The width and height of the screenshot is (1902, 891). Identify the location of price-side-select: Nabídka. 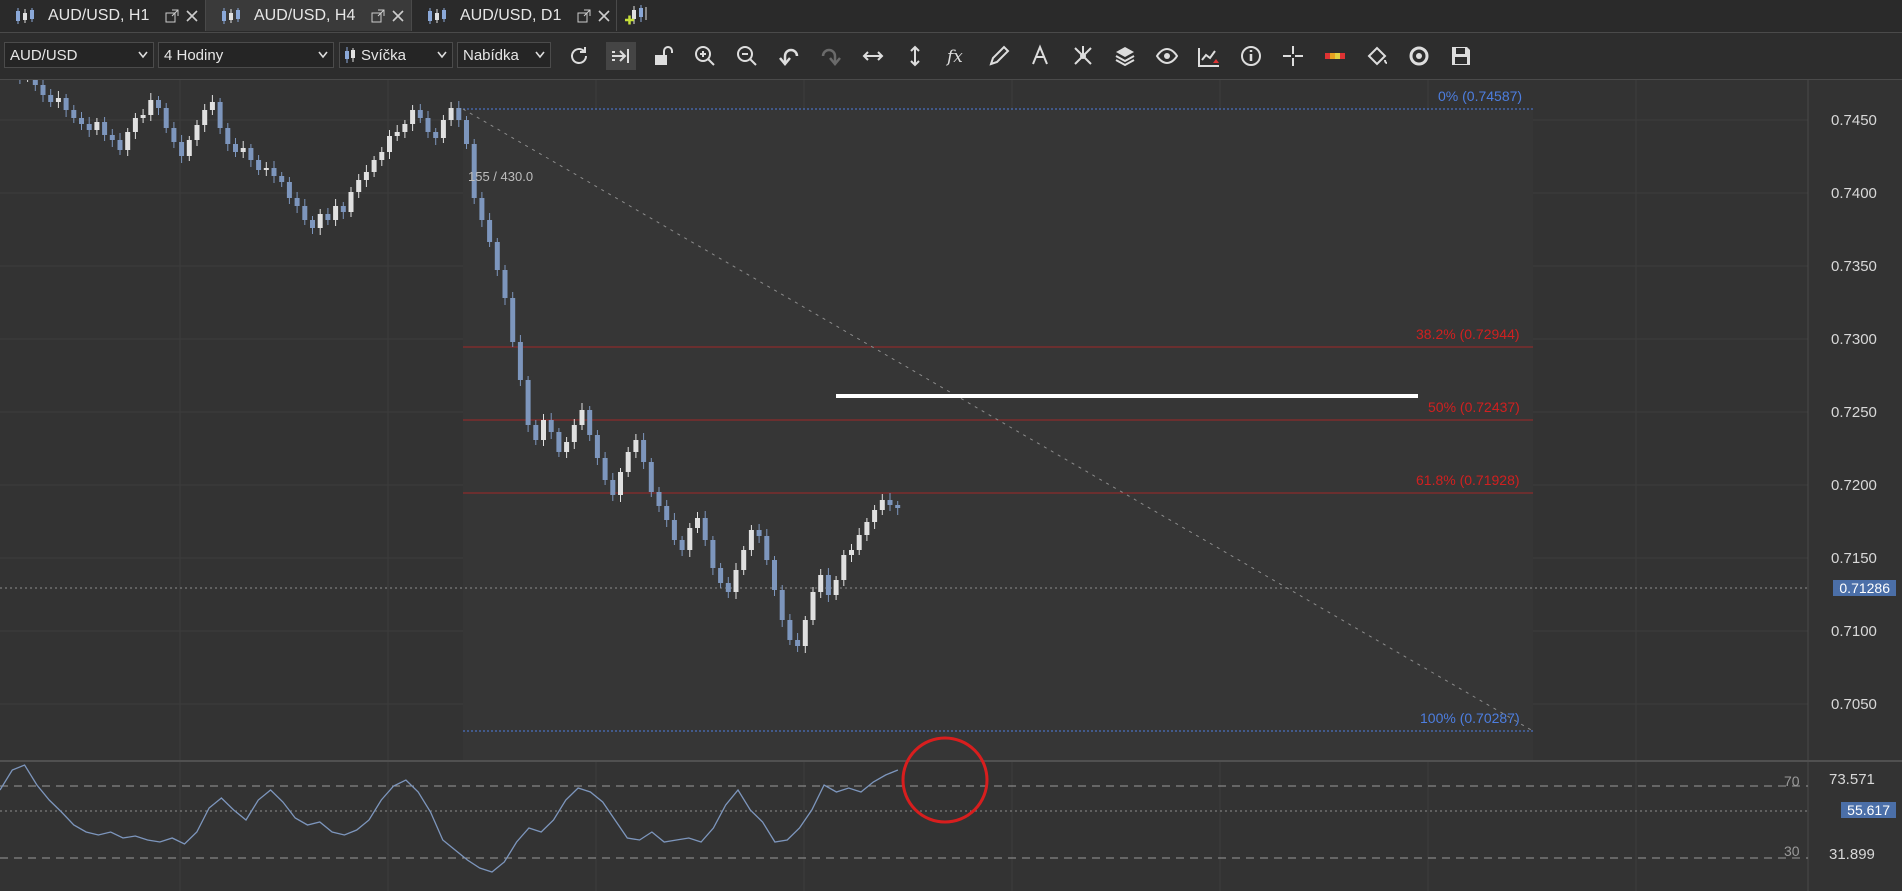
(504, 55).